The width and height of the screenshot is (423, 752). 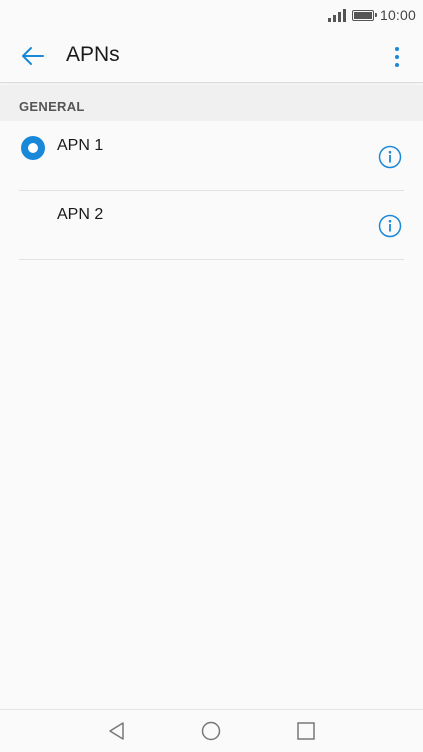 I want to click on arrow-back-icon, so click(x=33, y=56).